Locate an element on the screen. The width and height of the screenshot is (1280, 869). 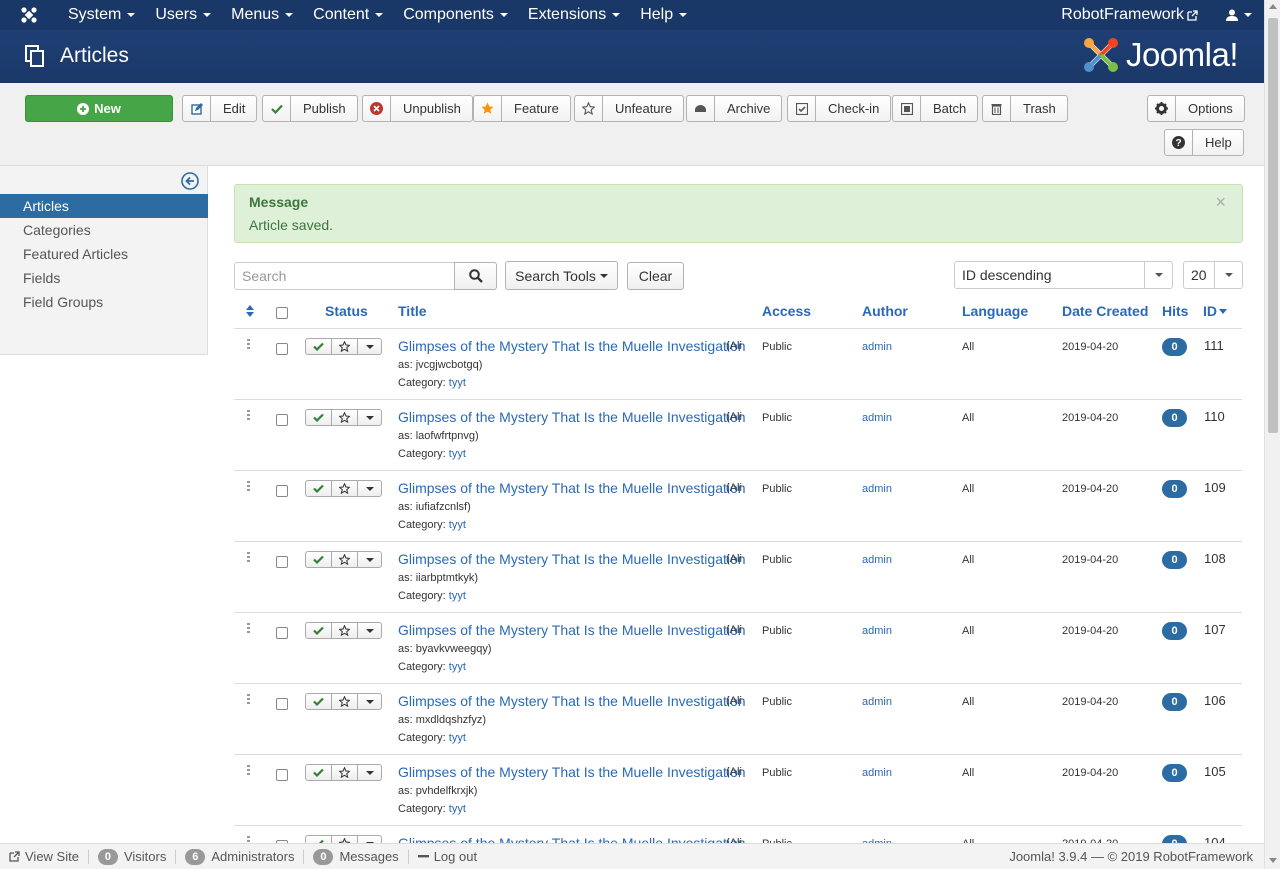
messages-link: 0 Messages is located at coordinates (356, 856).